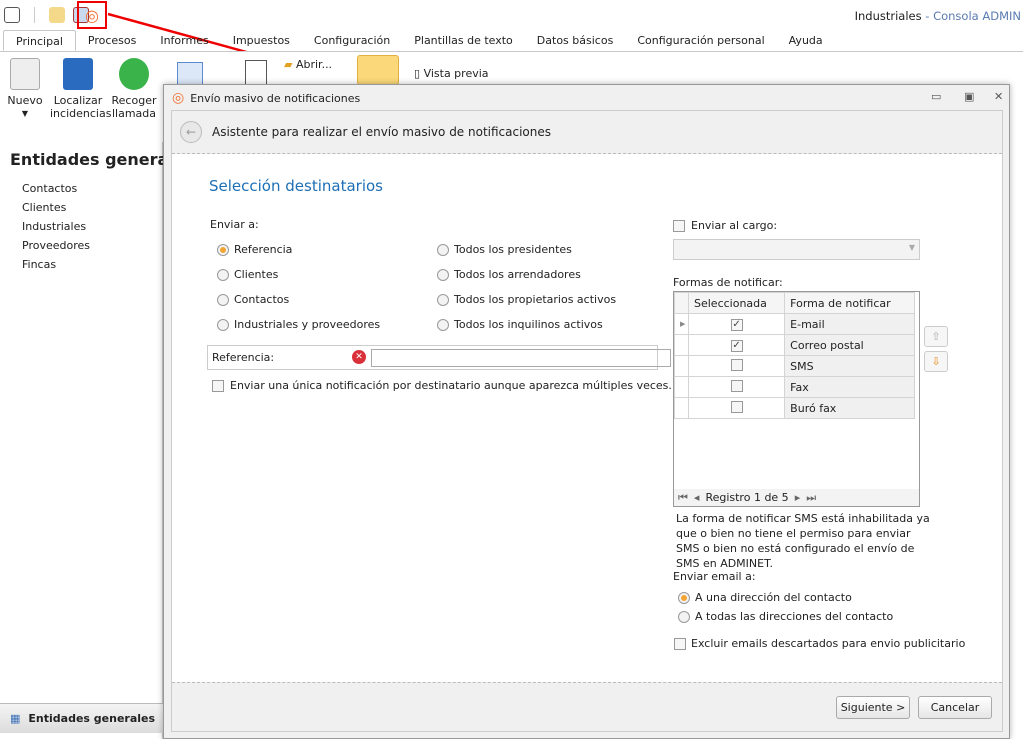  Describe the element at coordinates (254, 249) in the screenshot. I see `radio-referencia: Referencia` at that location.